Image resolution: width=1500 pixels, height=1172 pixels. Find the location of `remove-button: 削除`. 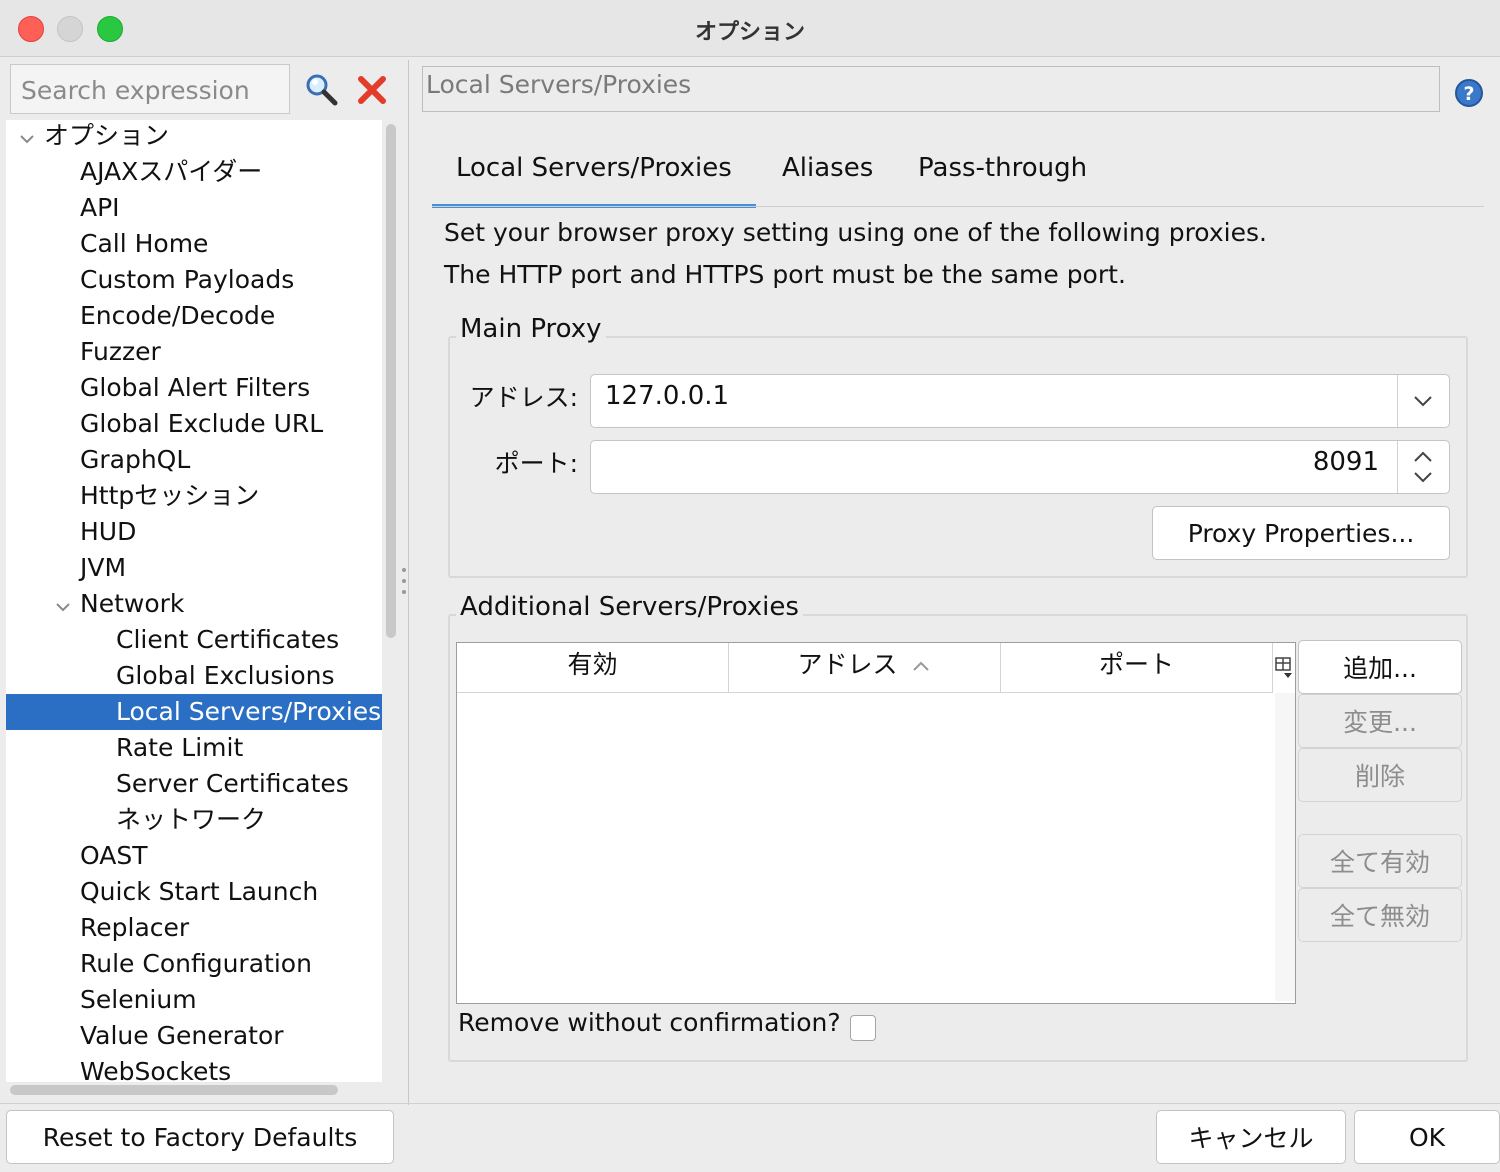

remove-button: 削除 is located at coordinates (1380, 775).